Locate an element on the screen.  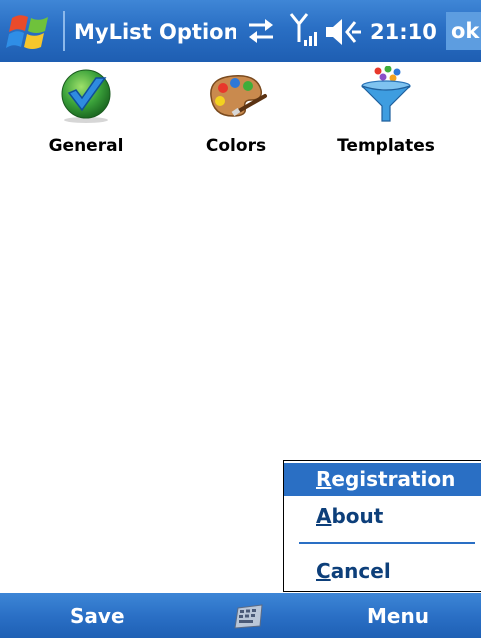
menu-item-text: ancel is located at coordinates (360, 571).